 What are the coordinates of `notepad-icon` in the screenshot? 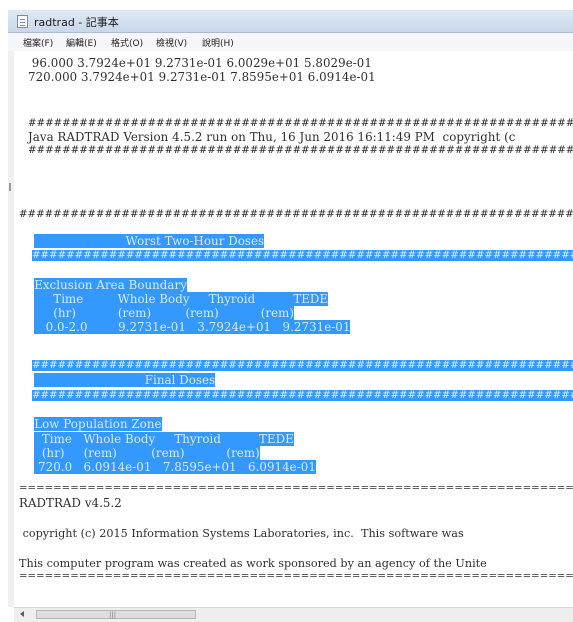 It's located at (22, 21).